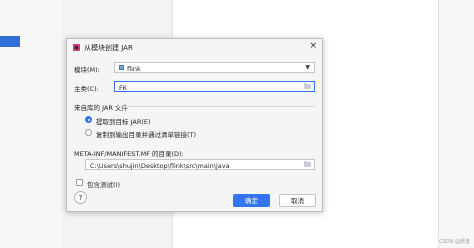  I want to click on cancel-button: 取消, so click(297, 200).